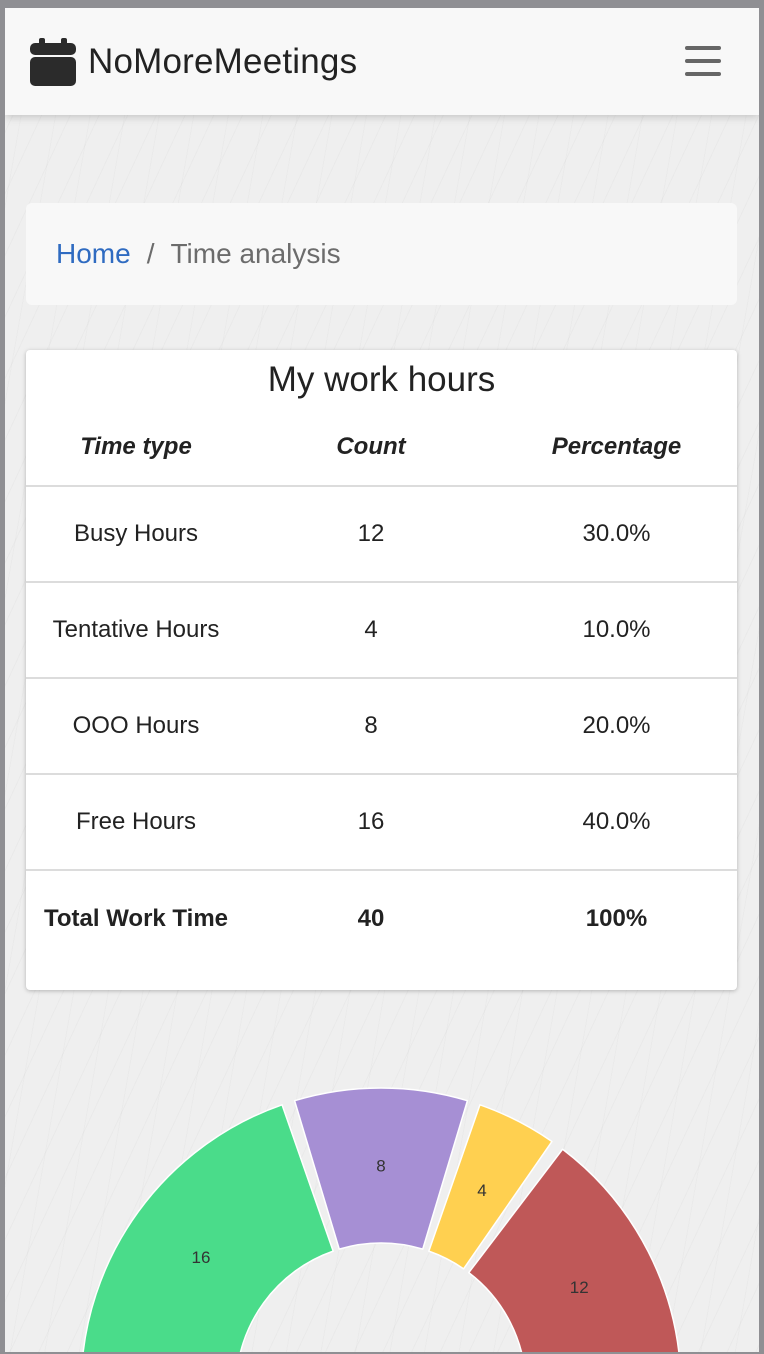 This screenshot has height=1354, width=764. Describe the element at coordinates (616, 725) in the screenshot. I see `cell-percentage: 20.0%` at that location.